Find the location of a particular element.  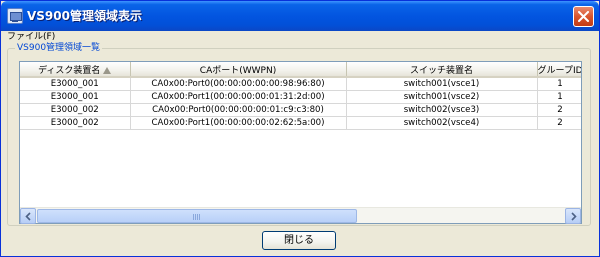

scroll-thumb is located at coordinates (197, 216).